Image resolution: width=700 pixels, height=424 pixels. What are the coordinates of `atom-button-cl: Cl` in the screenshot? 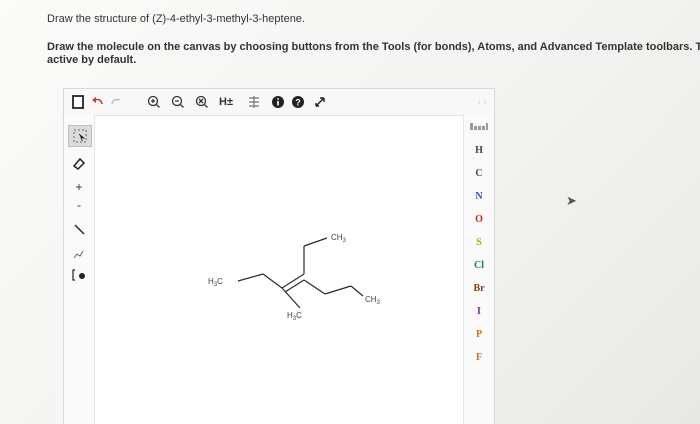 It's located at (479, 268).